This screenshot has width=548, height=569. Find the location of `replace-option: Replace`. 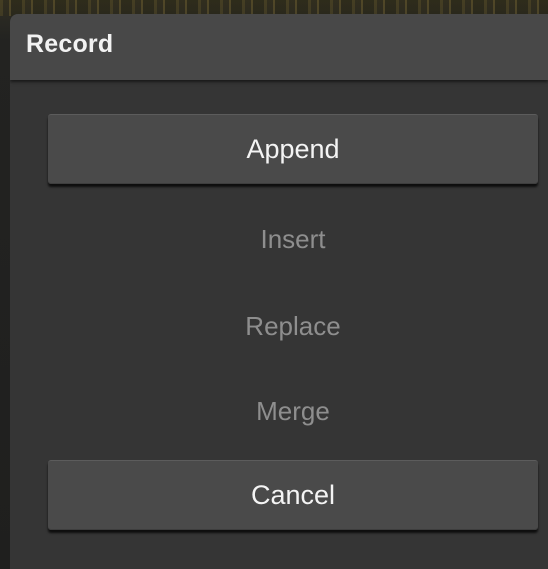

replace-option: Replace is located at coordinates (293, 325).